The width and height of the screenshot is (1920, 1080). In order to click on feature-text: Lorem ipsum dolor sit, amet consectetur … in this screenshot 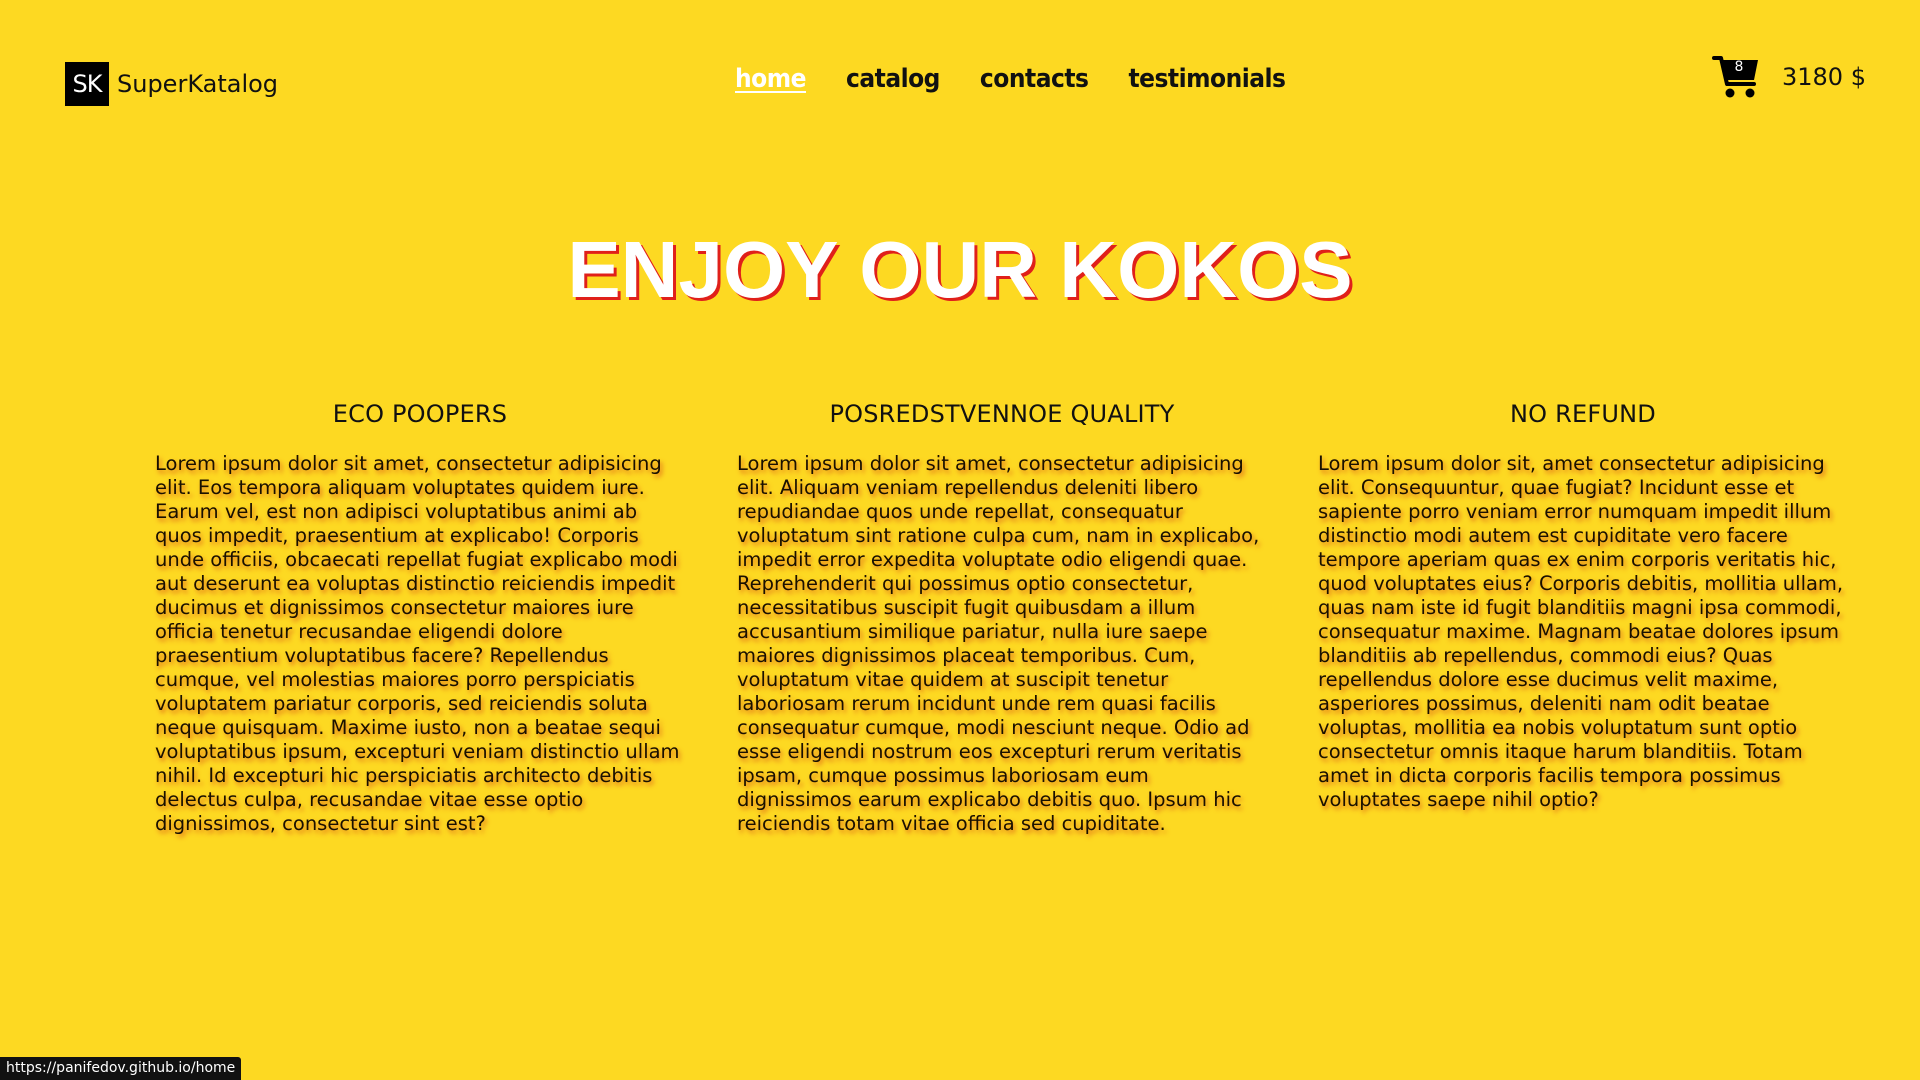, I will do `click(1581, 631)`.